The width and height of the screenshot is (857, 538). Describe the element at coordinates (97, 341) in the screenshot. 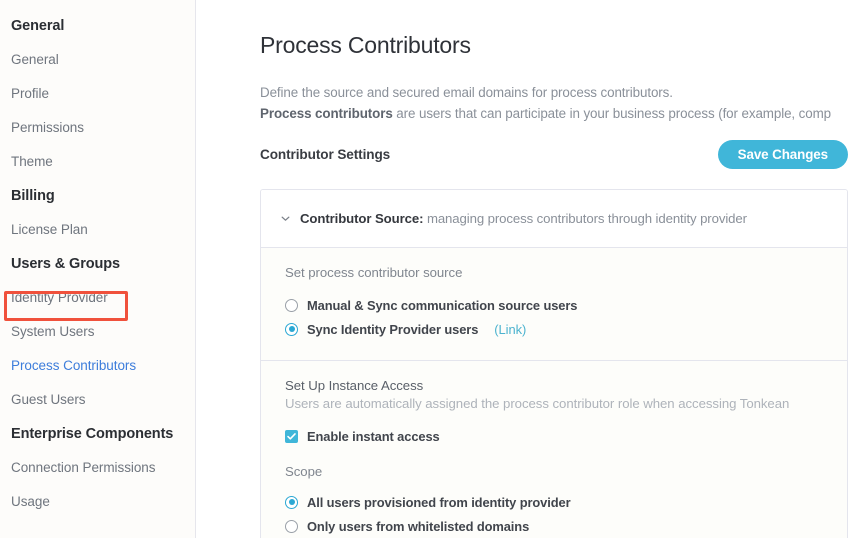

I see `sidebar-item-system-users: System Users` at that location.